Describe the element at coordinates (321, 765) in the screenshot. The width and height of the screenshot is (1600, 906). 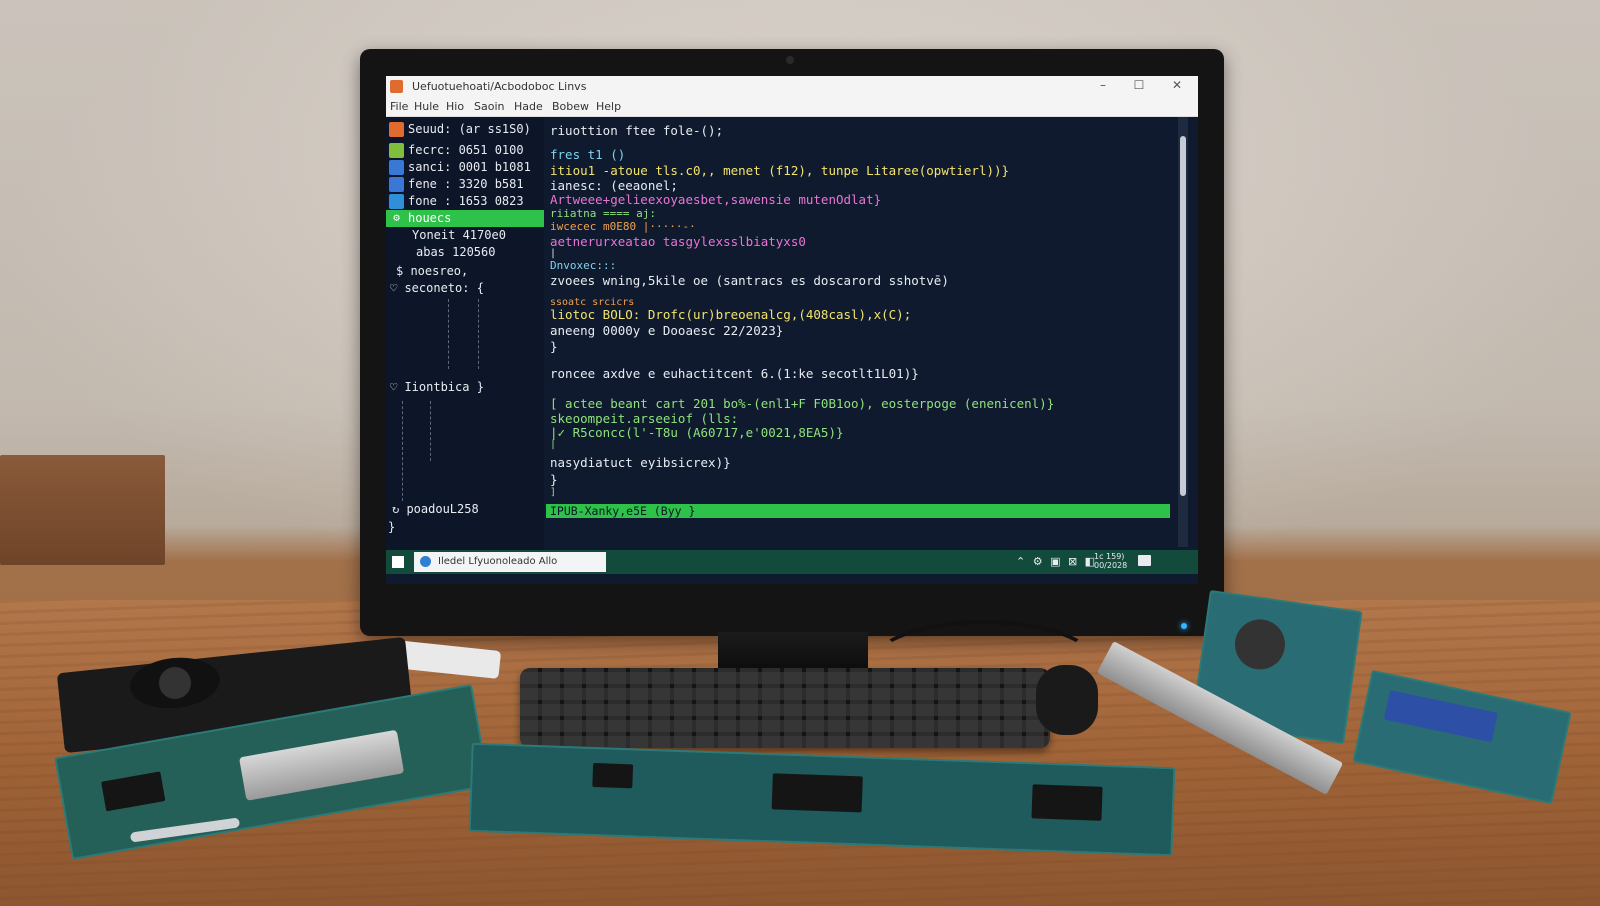
I see `db25-connector` at that location.